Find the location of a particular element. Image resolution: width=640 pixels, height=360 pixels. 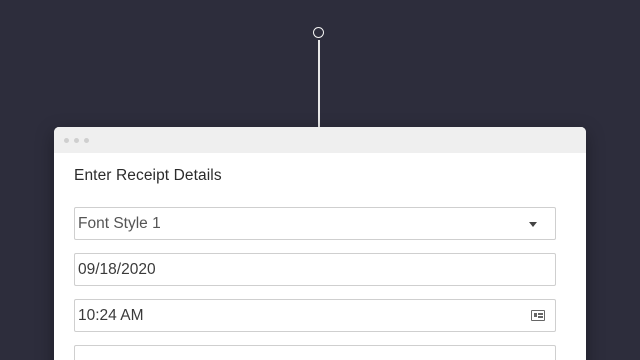

window-titlebar is located at coordinates (320, 140).